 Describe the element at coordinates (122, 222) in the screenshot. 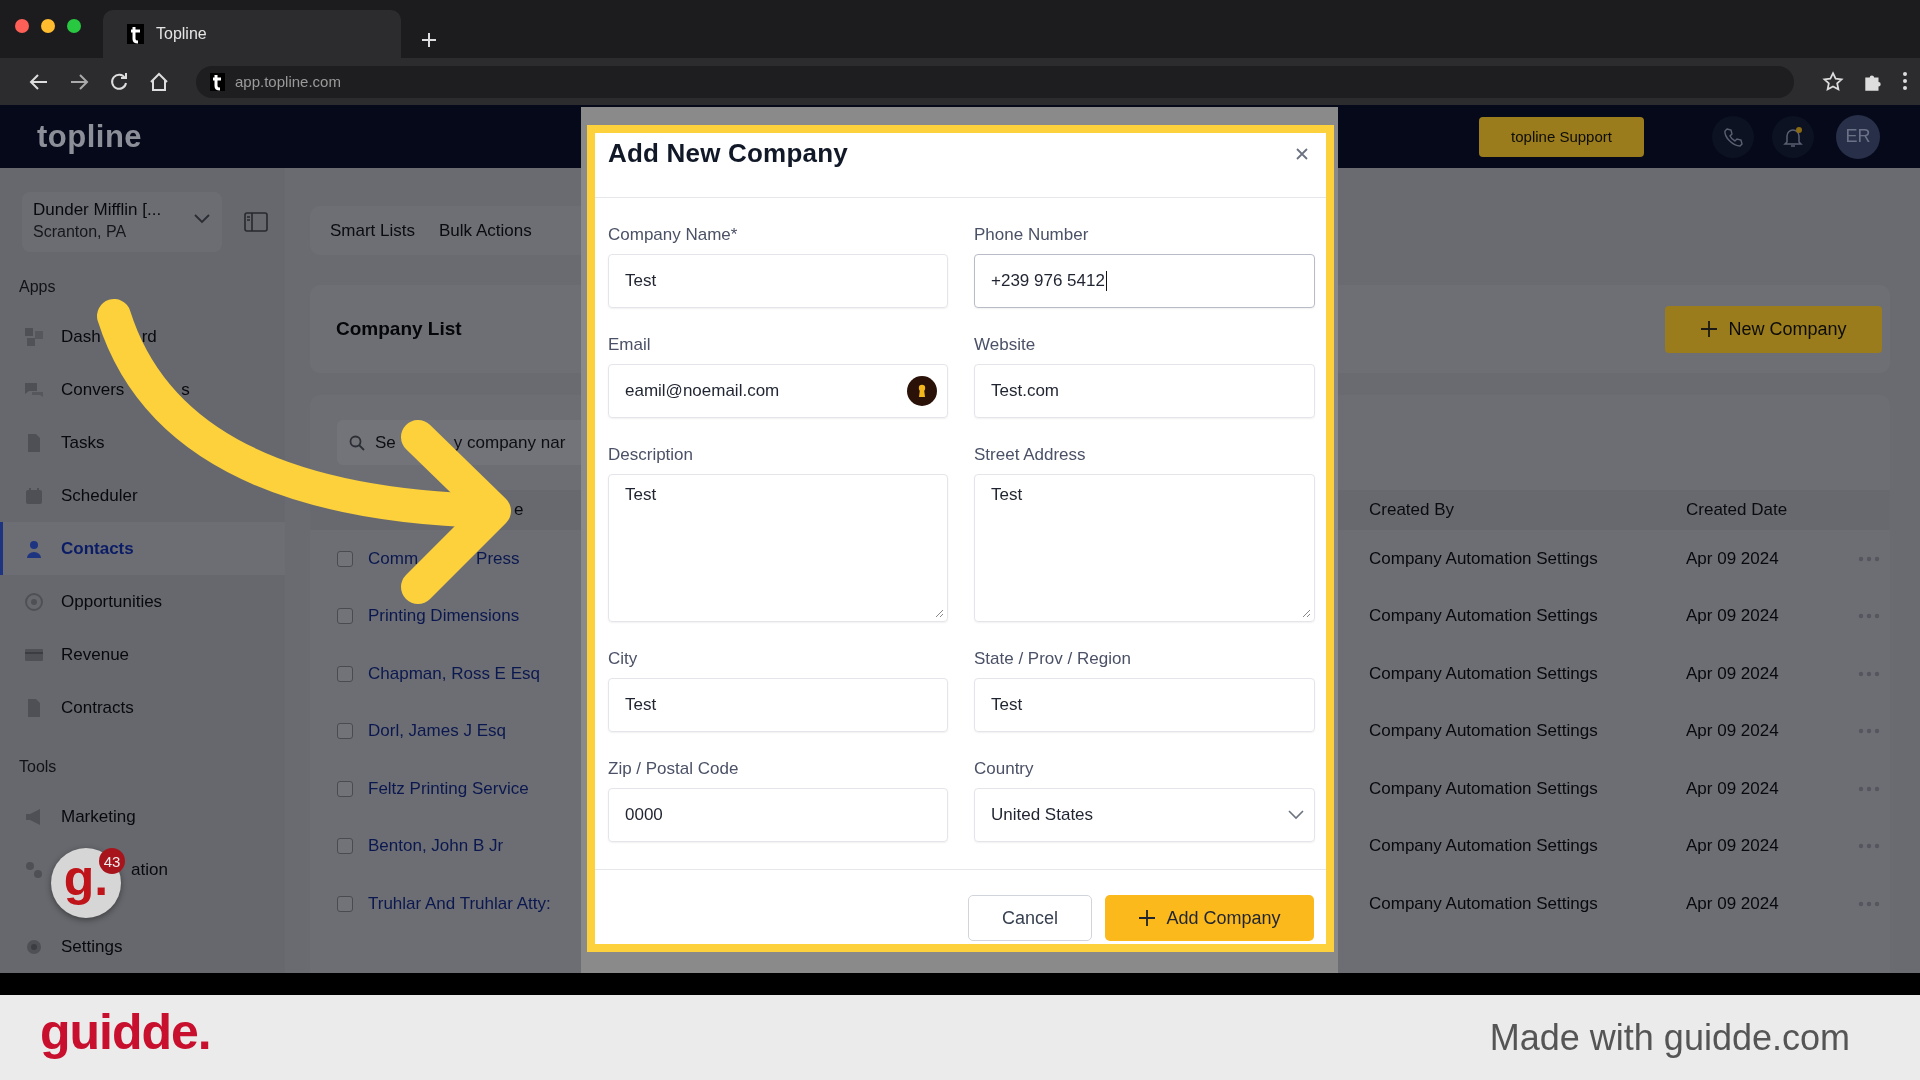

I see `workspace-selector: Dunder Mifflin [... Scranton, PA` at that location.